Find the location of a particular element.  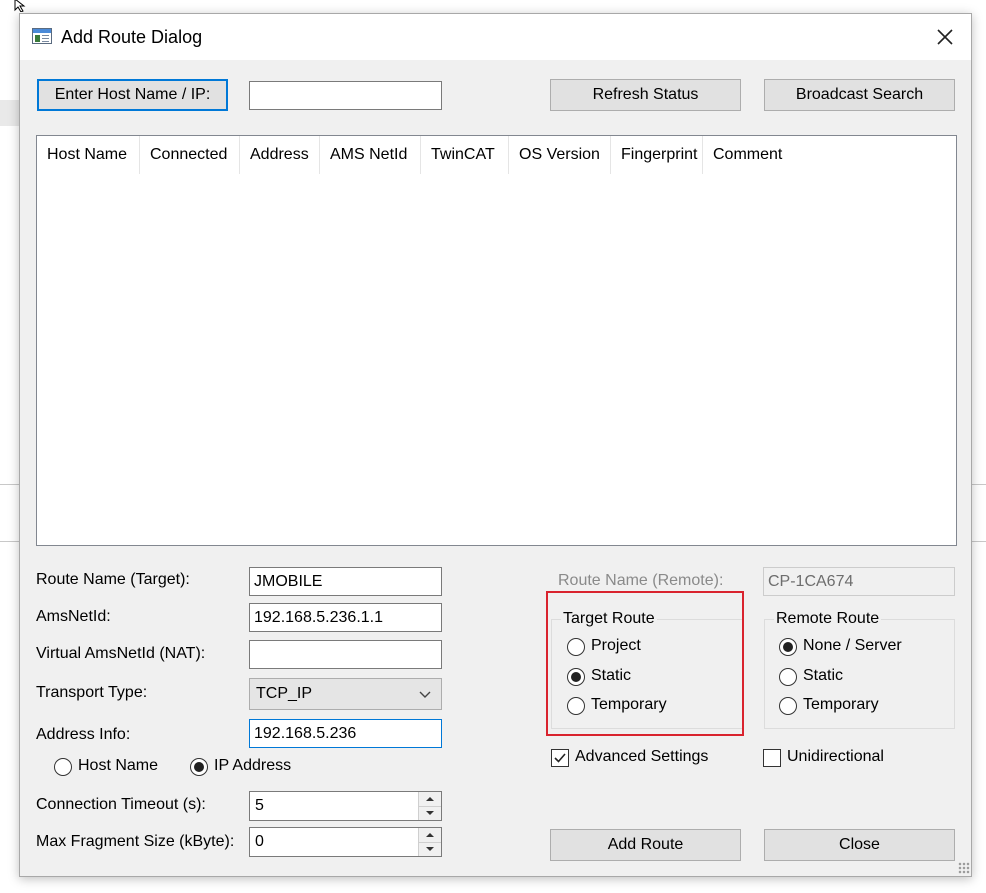

remote-route-temporary-radio is located at coordinates (788, 706).